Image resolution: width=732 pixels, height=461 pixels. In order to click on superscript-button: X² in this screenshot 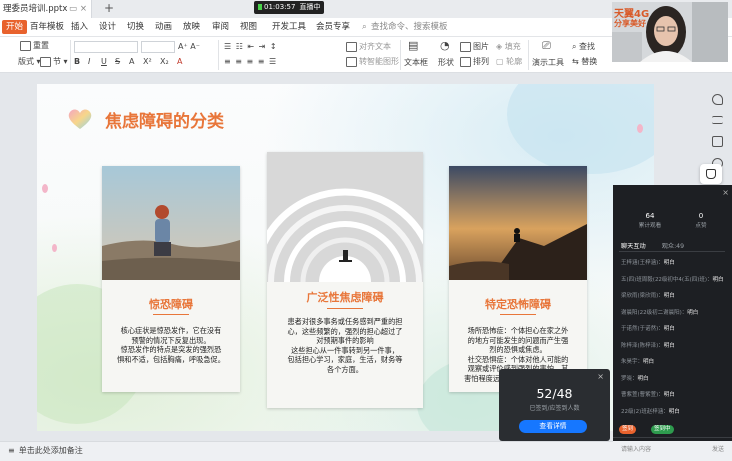, I will do `click(147, 62)`.